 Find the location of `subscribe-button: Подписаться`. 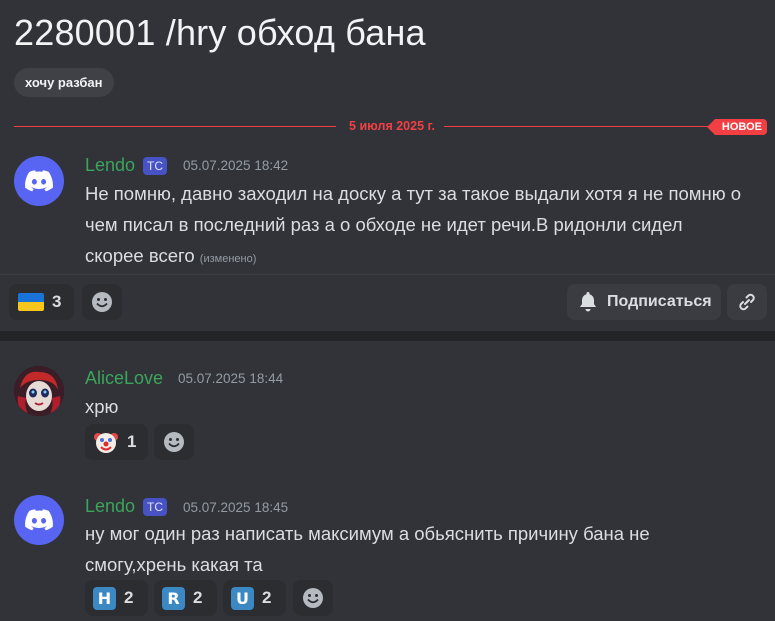

subscribe-button: Подписаться is located at coordinates (644, 302).